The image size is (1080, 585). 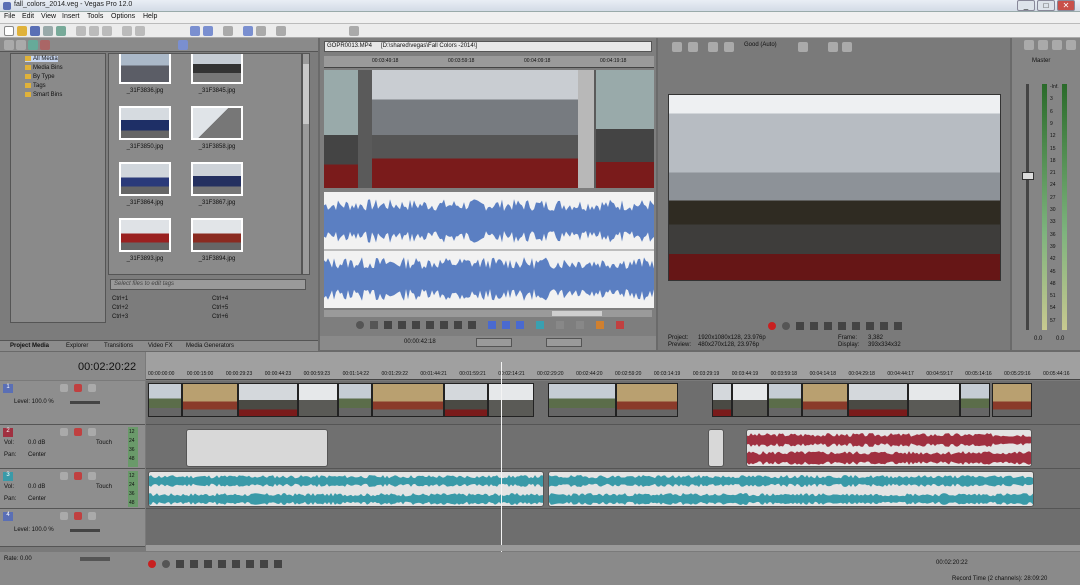 What do you see at coordinates (580, 325) in the screenshot?
I see `zoom-icon` at bounding box center [580, 325].